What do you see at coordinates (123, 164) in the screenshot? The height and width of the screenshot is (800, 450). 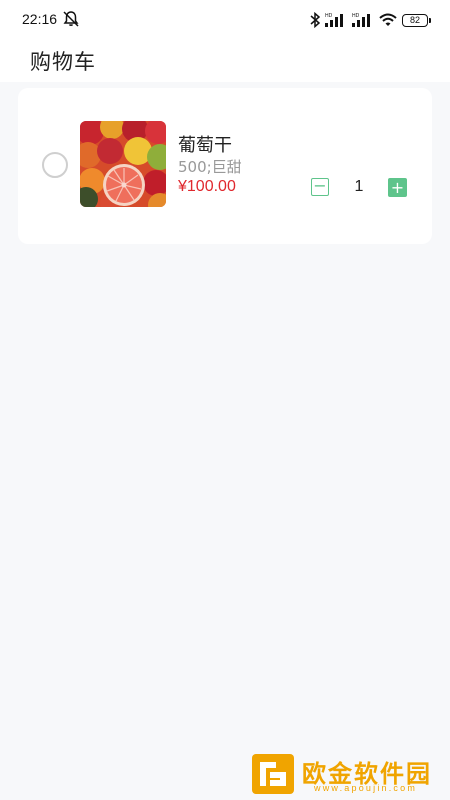 I see `fruit-image` at bounding box center [123, 164].